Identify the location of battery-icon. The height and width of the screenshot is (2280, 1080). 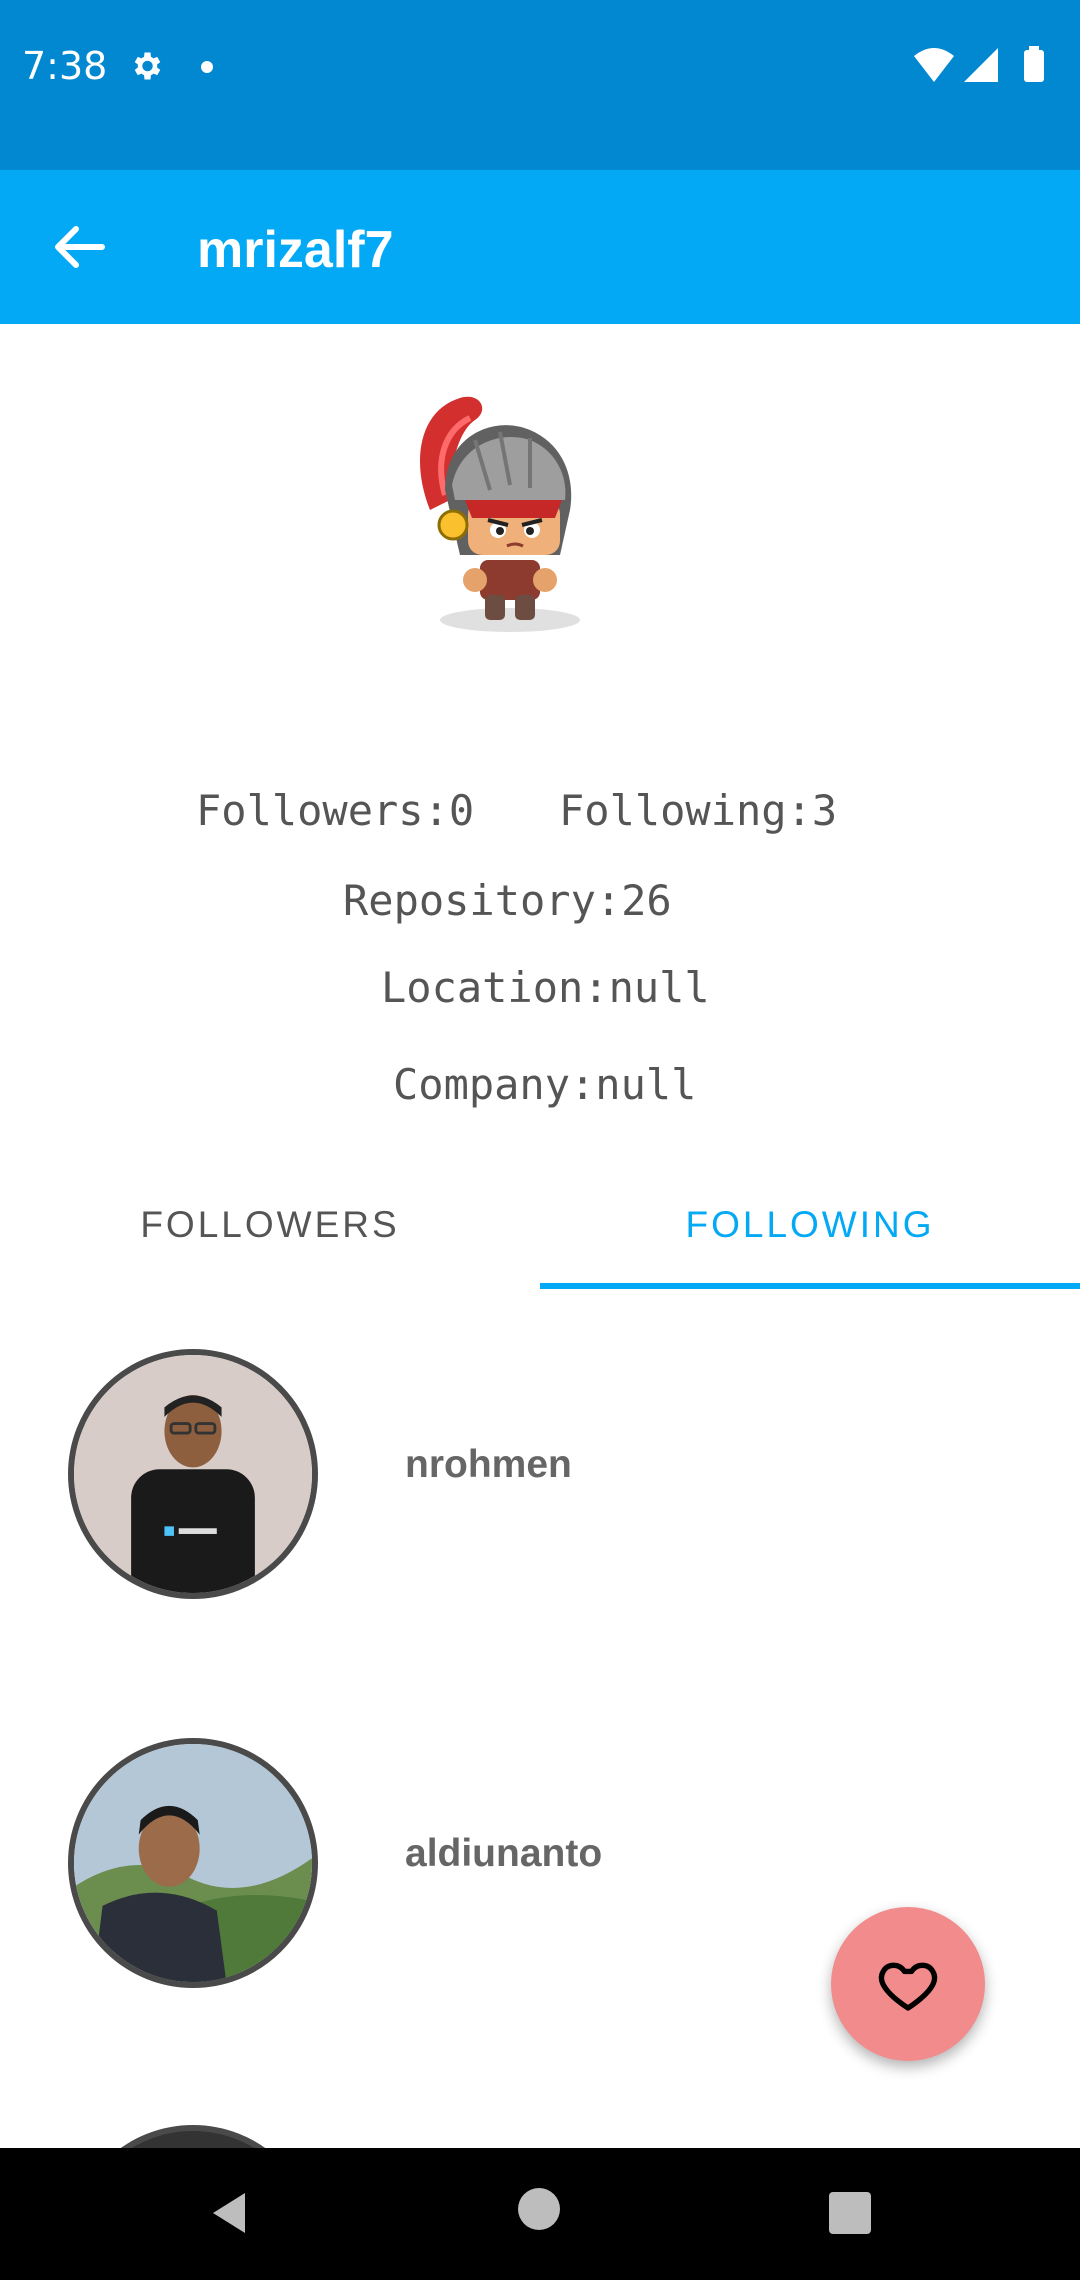
(1034, 66).